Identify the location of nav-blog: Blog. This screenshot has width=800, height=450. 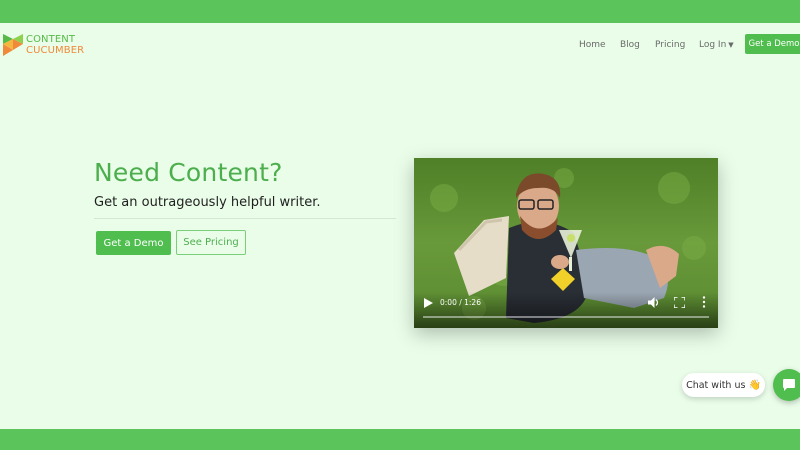
(630, 45).